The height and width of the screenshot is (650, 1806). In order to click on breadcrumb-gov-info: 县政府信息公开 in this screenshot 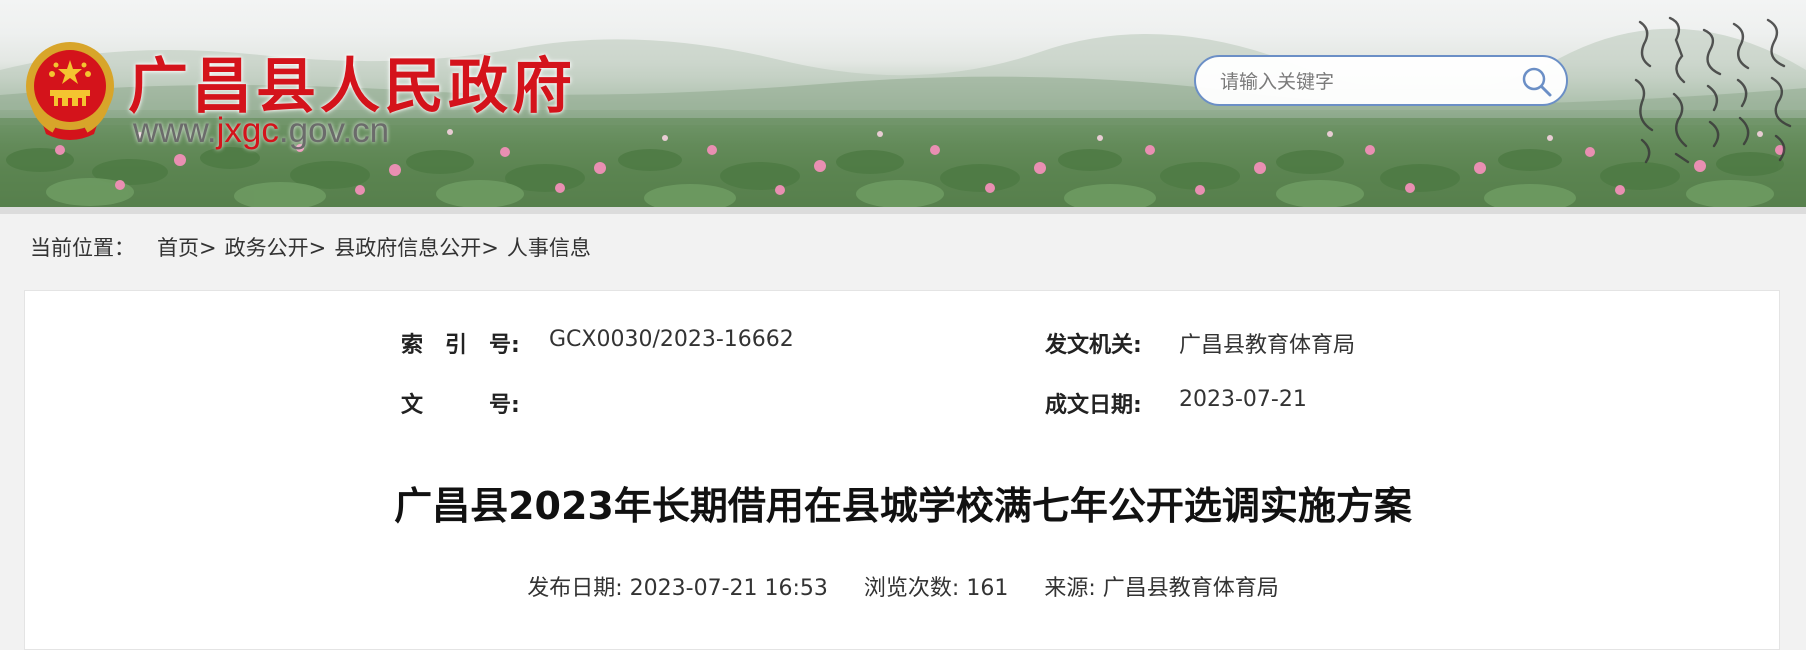, I will do `click(407, 248)`.